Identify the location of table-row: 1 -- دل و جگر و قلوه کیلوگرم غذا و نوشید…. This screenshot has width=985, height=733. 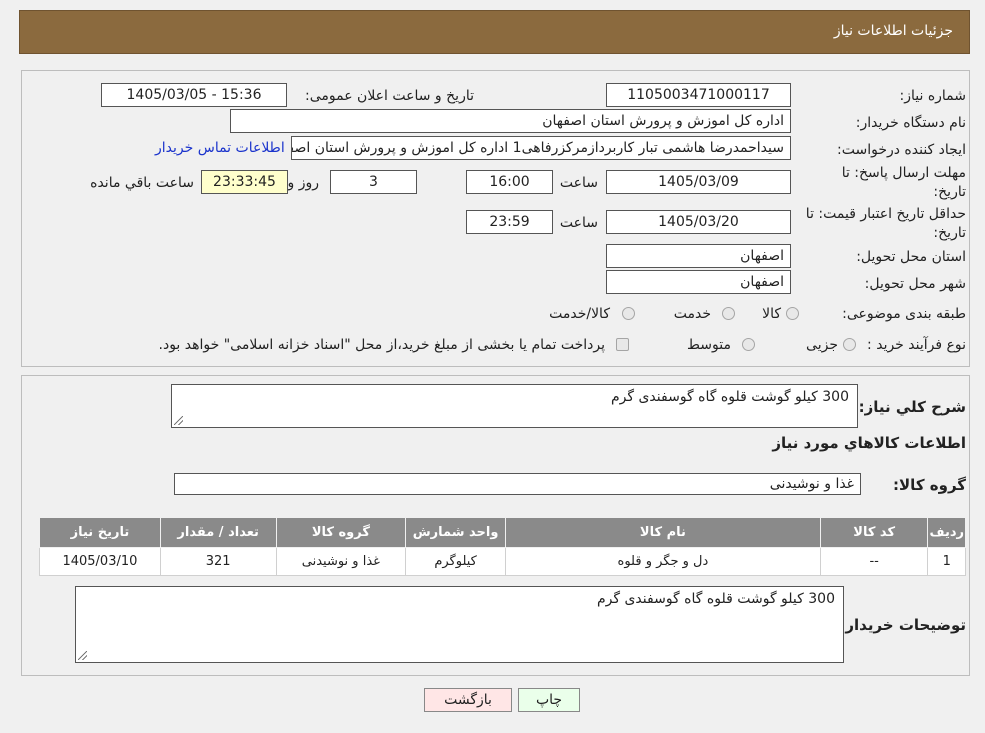
(502, 561).